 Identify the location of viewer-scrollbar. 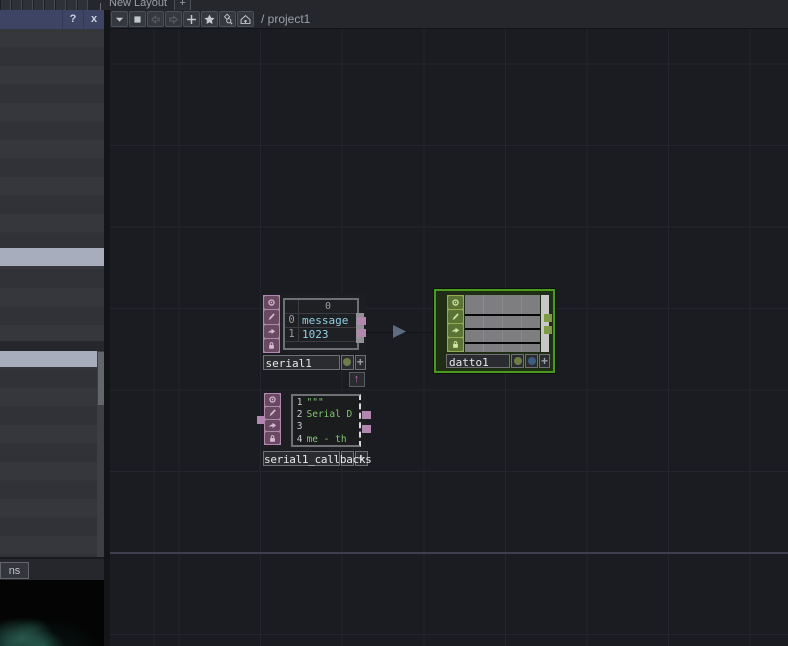
(544, 323).